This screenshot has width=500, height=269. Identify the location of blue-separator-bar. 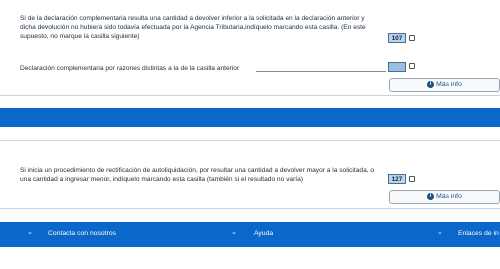
(250, 117).